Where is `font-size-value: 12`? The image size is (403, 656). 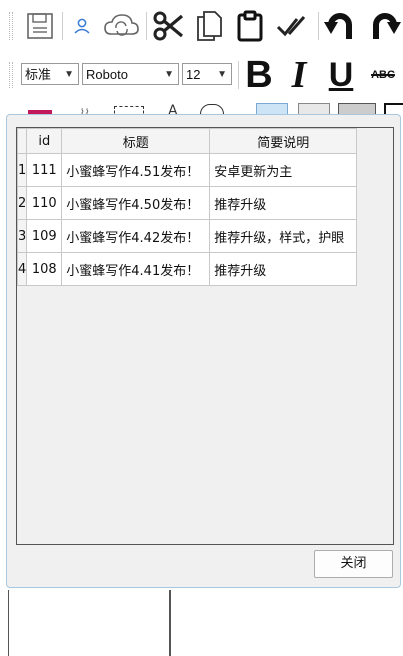
font-size-value: 12 is located at coordinates (193, 74).